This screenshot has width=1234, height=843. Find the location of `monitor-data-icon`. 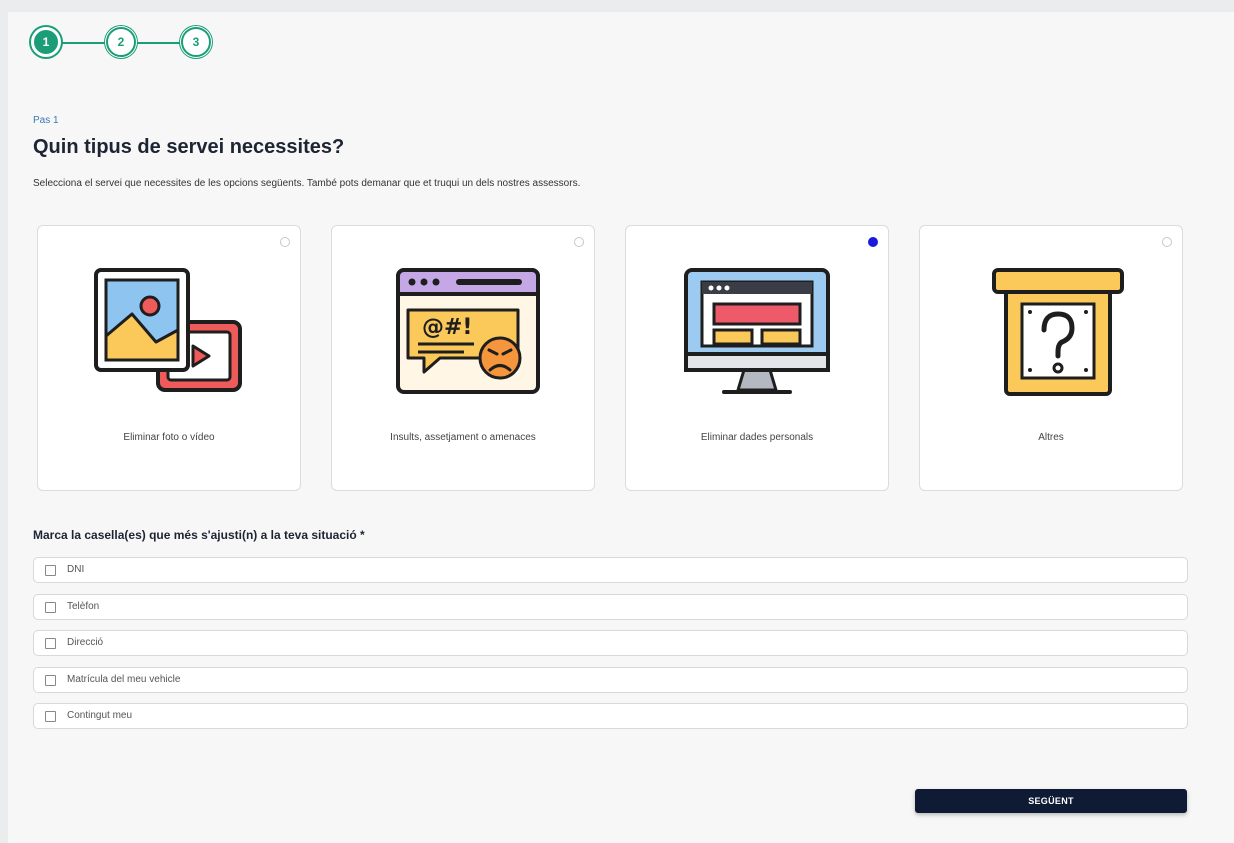

monitor-data-icon is located at coordinates (757, 331).